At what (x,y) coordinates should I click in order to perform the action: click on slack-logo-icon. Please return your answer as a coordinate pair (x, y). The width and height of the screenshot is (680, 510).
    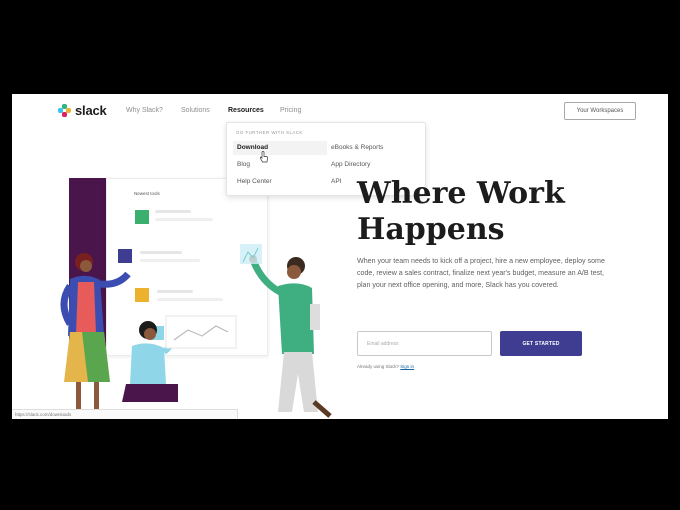
    Looking at the image, I should click on (64, 110).